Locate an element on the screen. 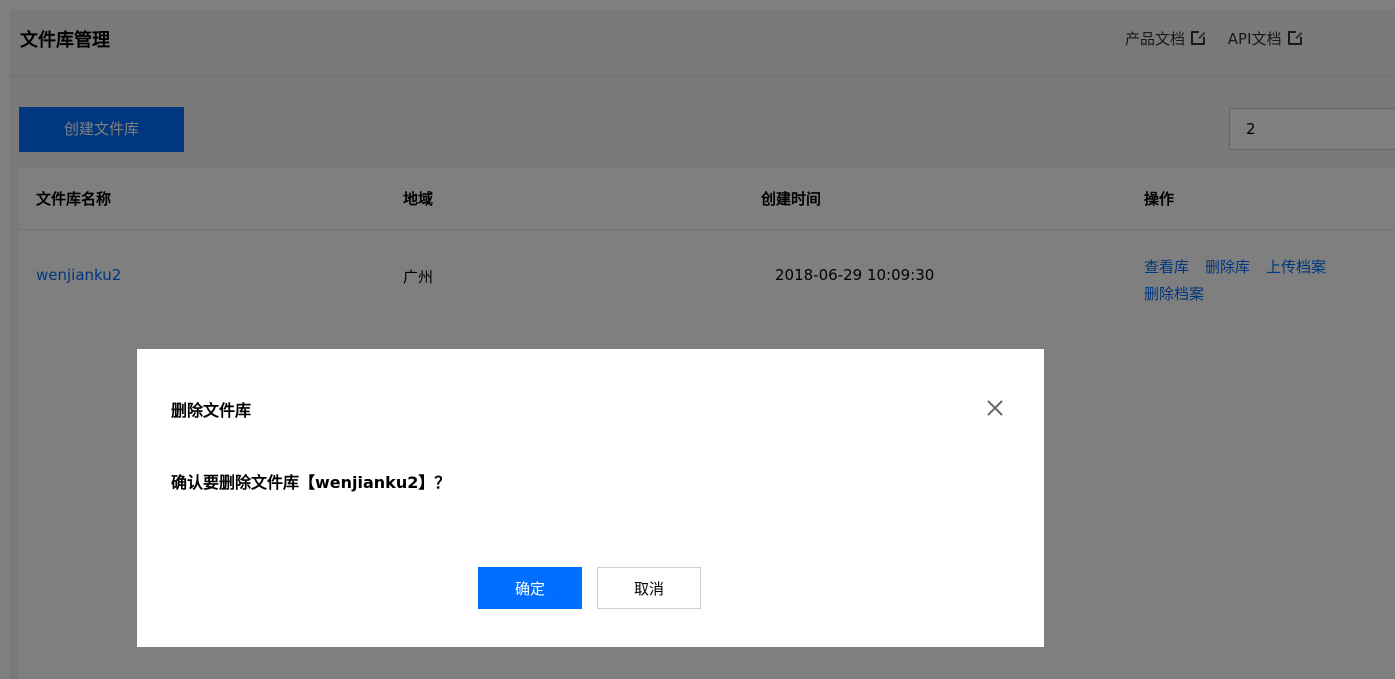  dialog-title: 删除文件库 is located at coordinates (211, 410).